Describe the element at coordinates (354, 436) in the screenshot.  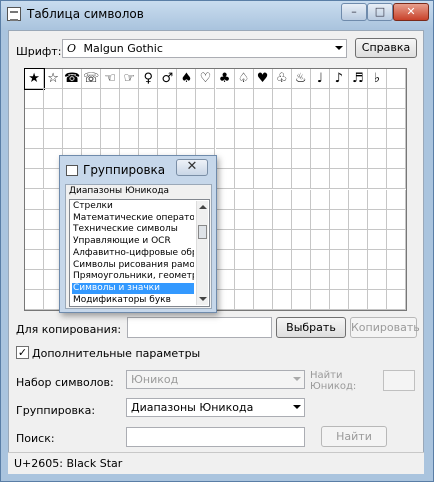
I see `find-button: Найти` at that location.